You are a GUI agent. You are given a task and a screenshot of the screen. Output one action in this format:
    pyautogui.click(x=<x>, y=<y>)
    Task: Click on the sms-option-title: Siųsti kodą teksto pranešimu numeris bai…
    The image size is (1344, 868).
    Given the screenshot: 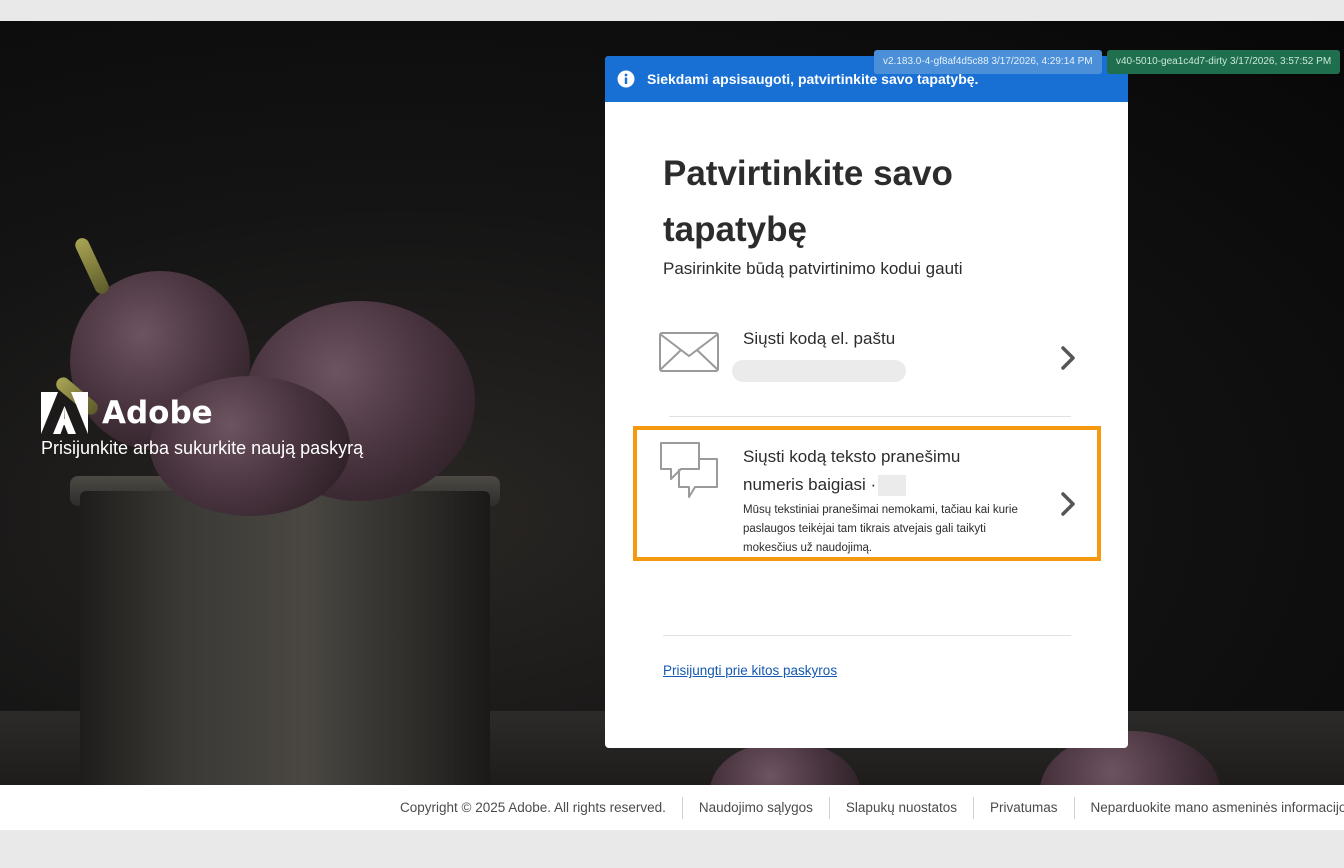 What is the action you would take?
    pyautogui.click(x=873, y=471)
    